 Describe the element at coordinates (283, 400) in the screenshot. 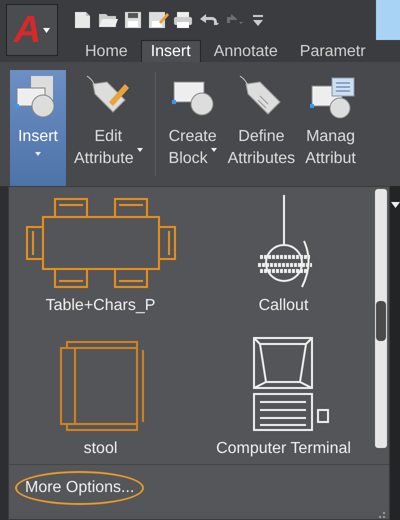

I see `block-gallery-item: Computer Terminal` at that location.